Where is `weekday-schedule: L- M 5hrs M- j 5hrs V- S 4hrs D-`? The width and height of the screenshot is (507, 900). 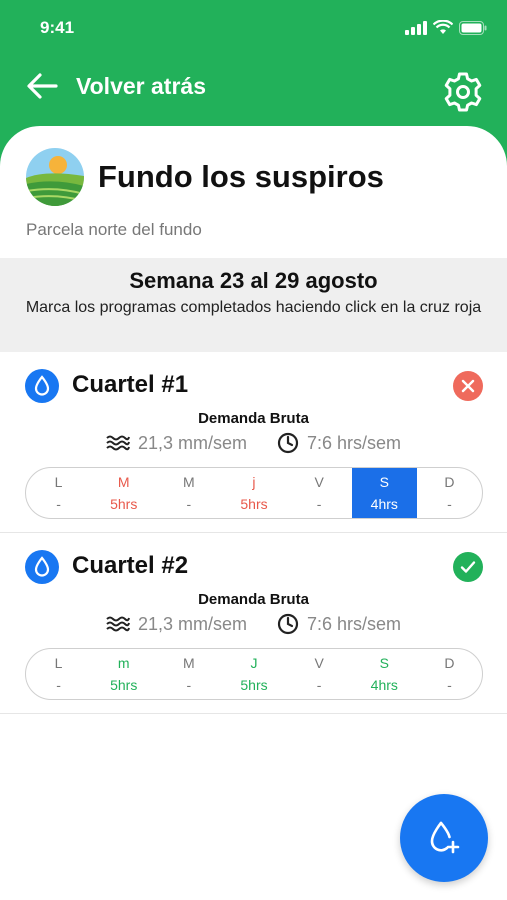
weekday-schedule: L- M 5hrs M- j 5hrs V- S 4hrs D- is located at coordinates (254, 493).